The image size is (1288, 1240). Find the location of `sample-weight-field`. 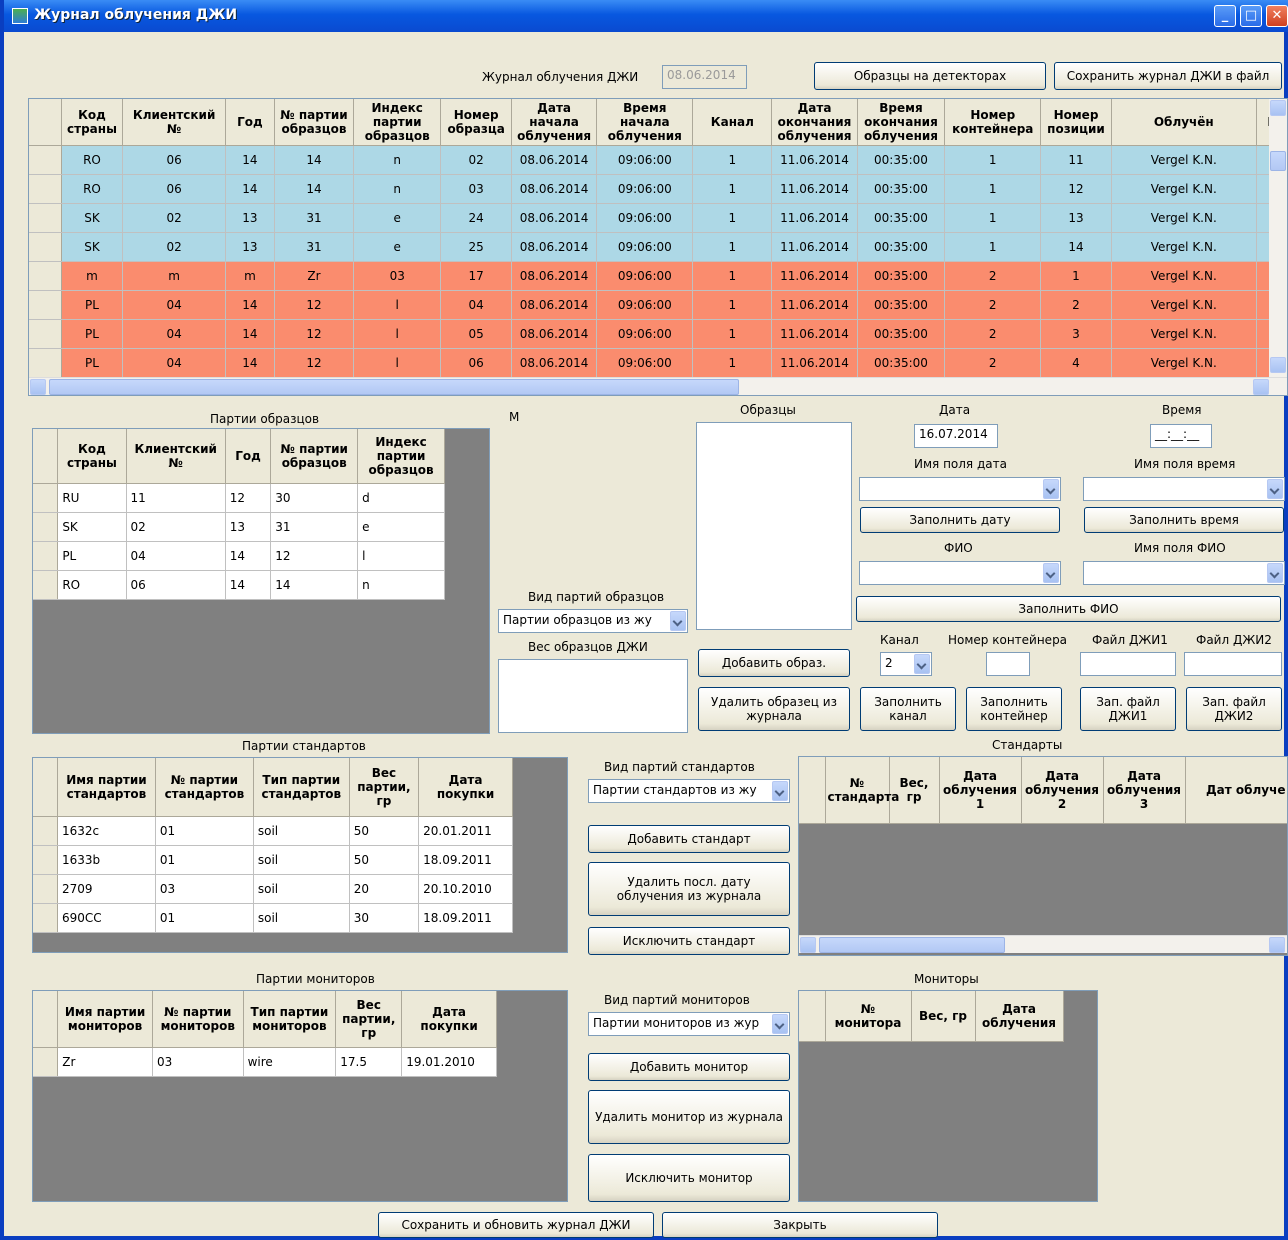

sample-weight-field is located at coordinates (593, 696).